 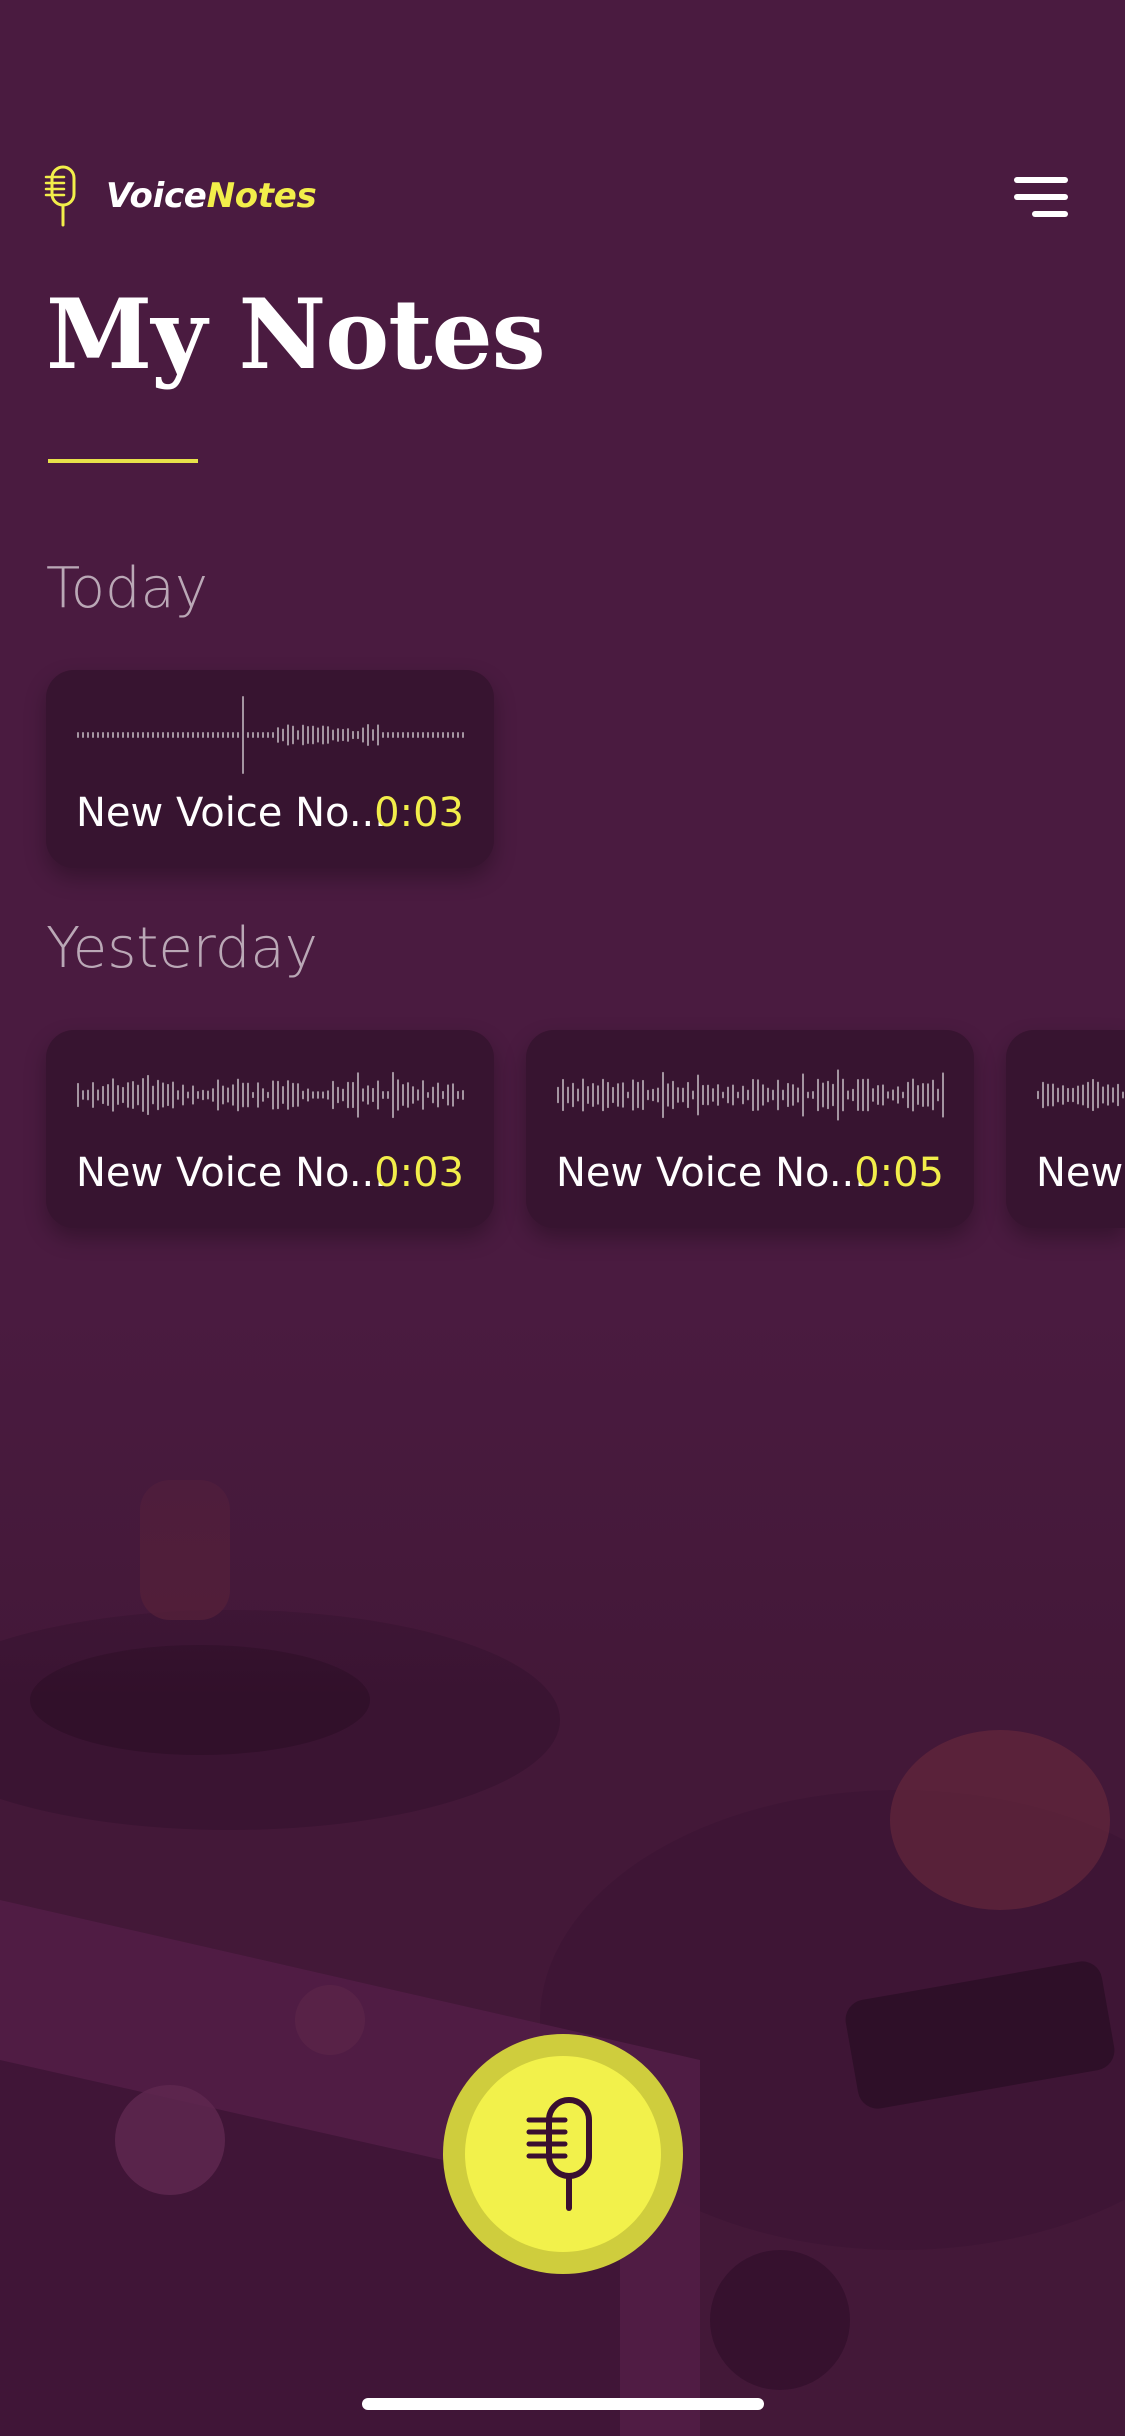 I want to click on section-label-today: Today, so click(x=127, y=588).